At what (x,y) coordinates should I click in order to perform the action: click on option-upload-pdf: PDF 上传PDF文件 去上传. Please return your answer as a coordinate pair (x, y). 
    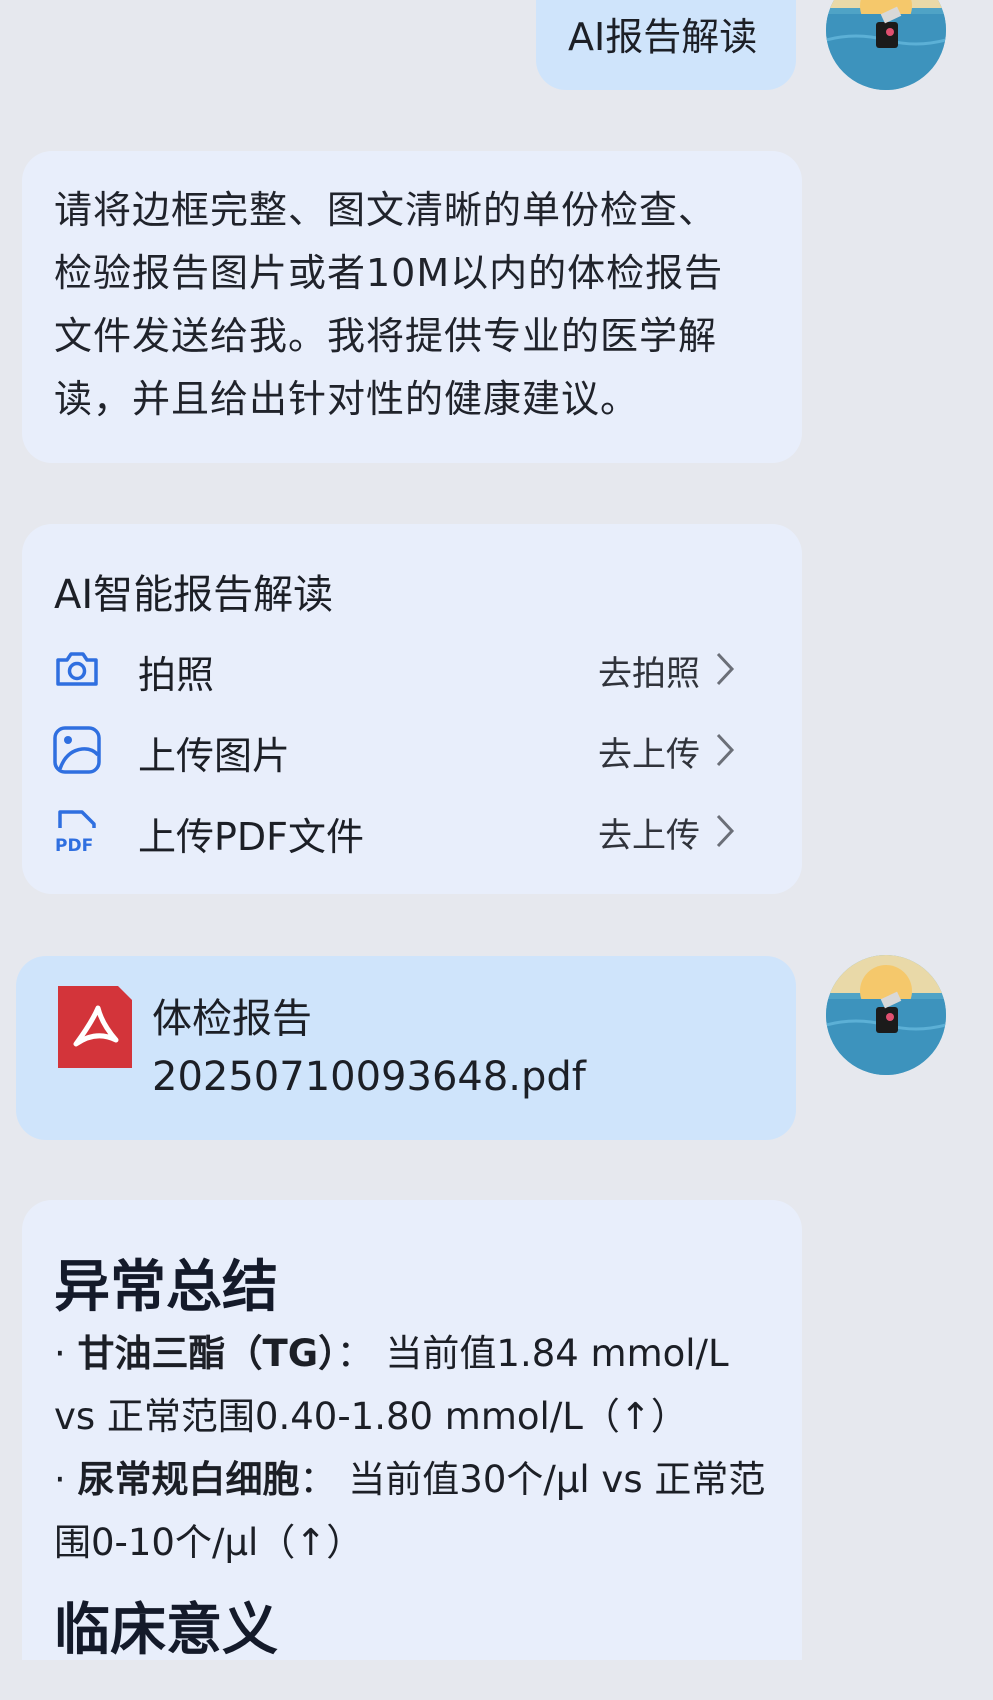
    Looking at the image, I should click on (412, 833).